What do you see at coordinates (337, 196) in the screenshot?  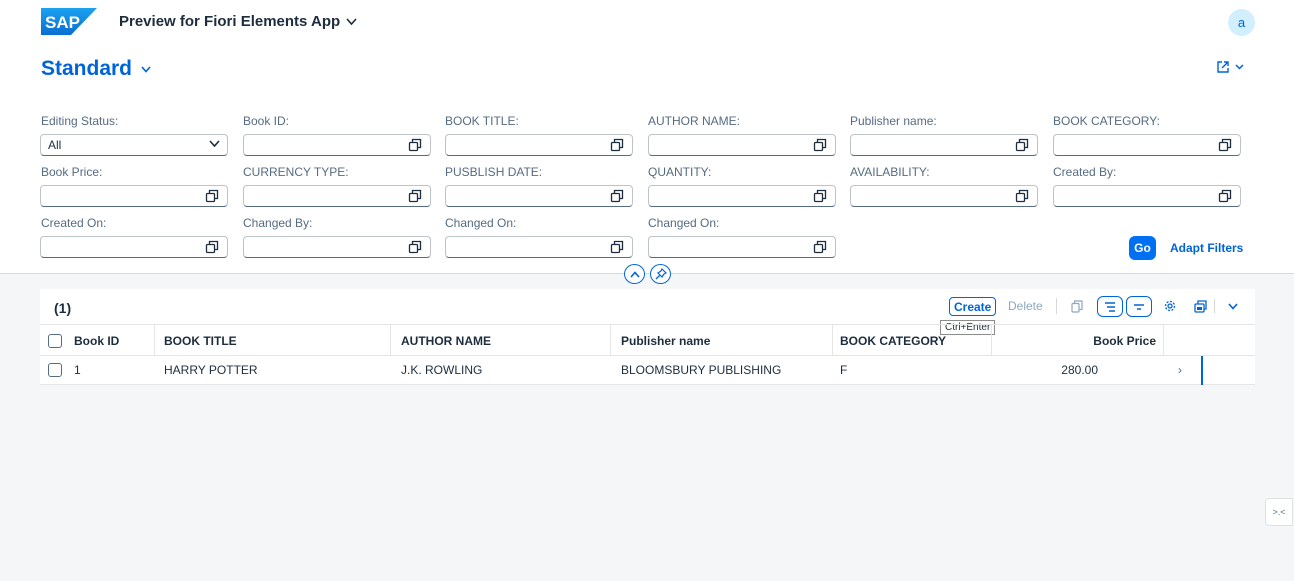 I see `currency-type-input` at bounding box center [337, 196].